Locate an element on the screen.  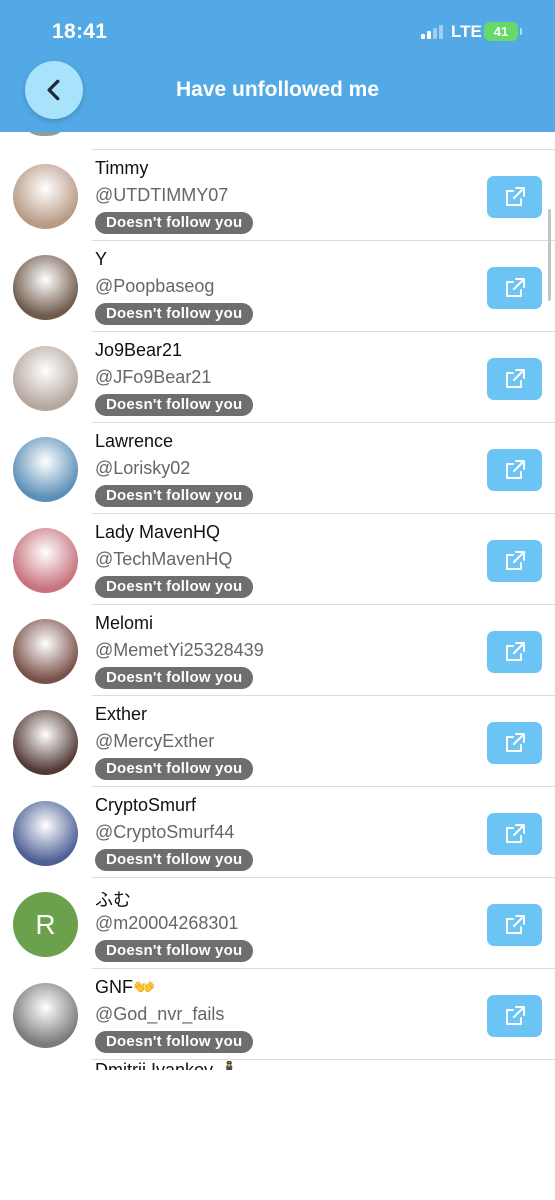
avatar-initial: R is located at coordinates (45, 924).